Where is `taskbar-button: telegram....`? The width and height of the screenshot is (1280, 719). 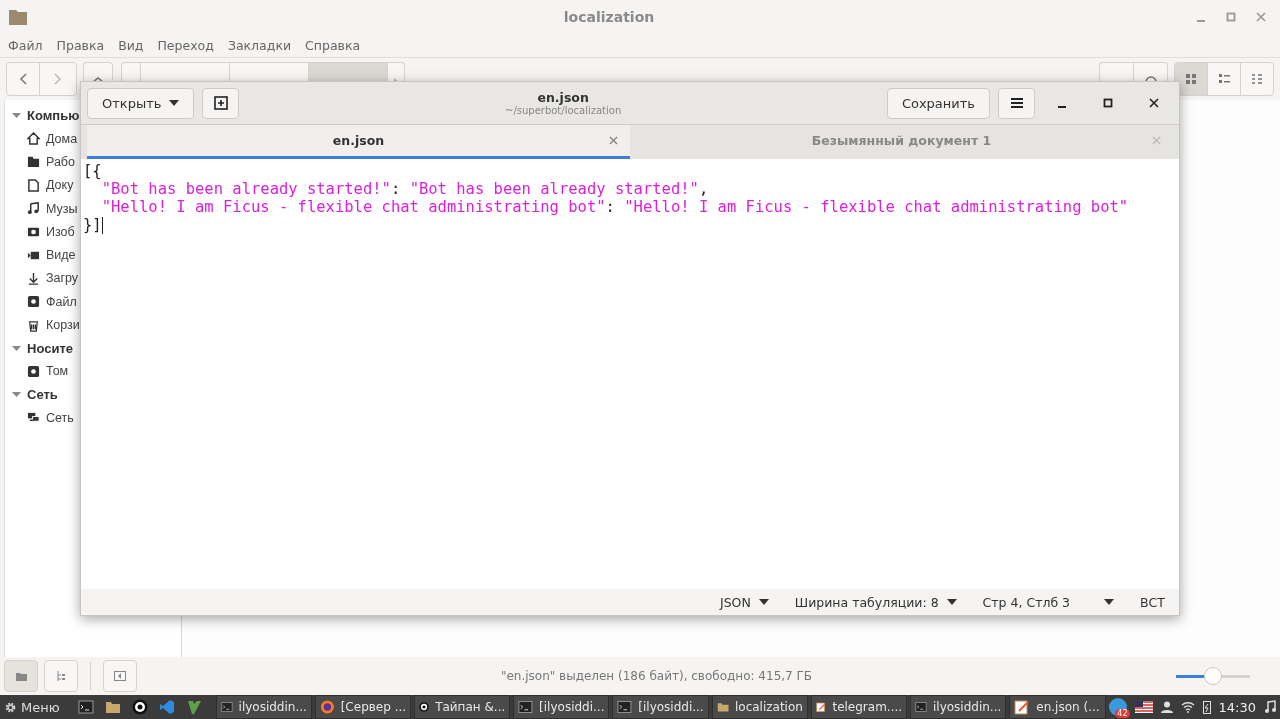
taskbar-button: telegram.... is located at coordinates (859, 707).